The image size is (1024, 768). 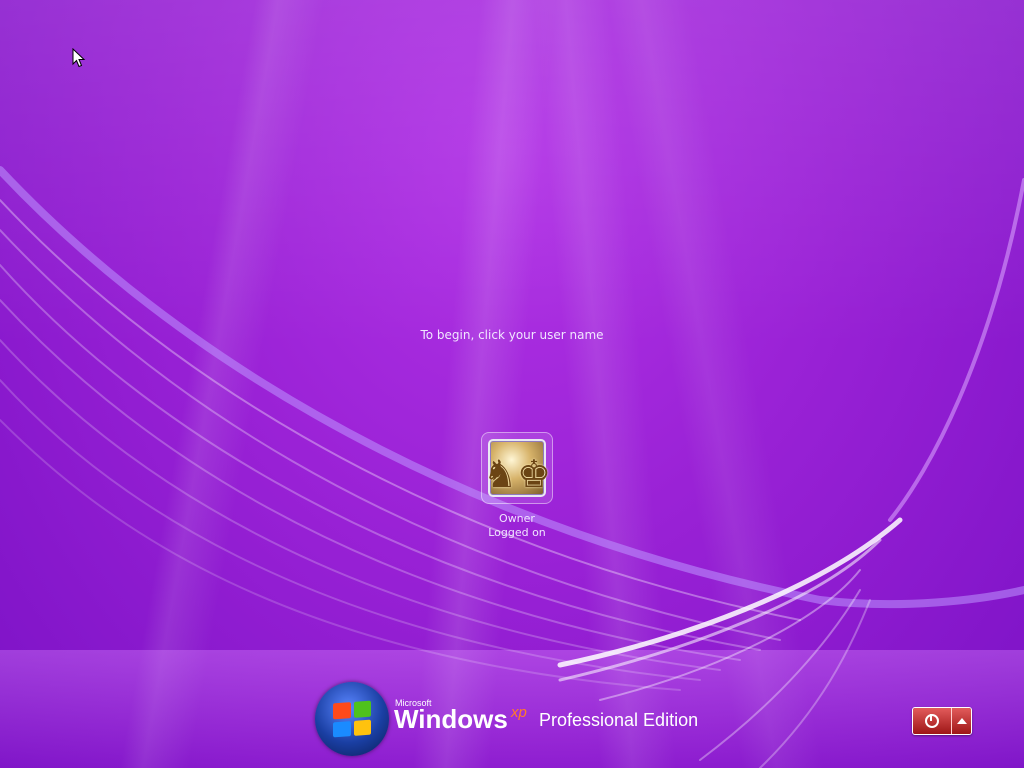 What do you see at coordinates (619, 720) in the screenshot?
I see `brand-edition: Professional Edition` at bounding box center [619, 720].